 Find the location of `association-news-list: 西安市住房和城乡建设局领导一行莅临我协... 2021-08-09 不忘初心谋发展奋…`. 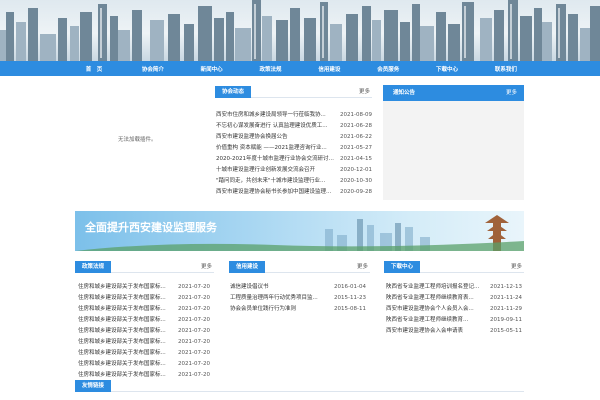

association-news-list: 西安市住房和城乡建设局领导一行莅临我协... 2021-08-09 不忘初心谋发展奋… is located at coordinates (294, 154).